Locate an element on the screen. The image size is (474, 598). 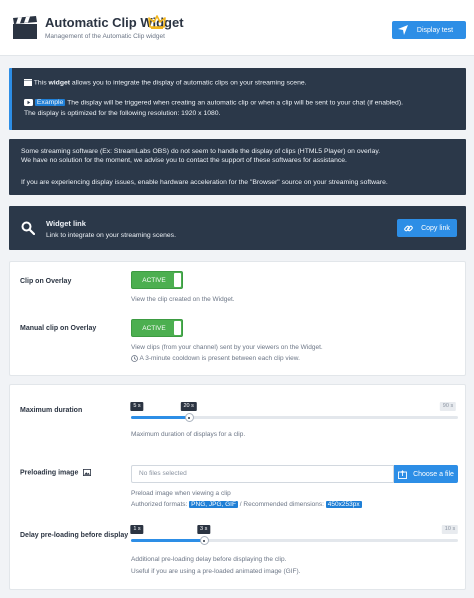
max-duration-handle is located at coordinates (189, 417).